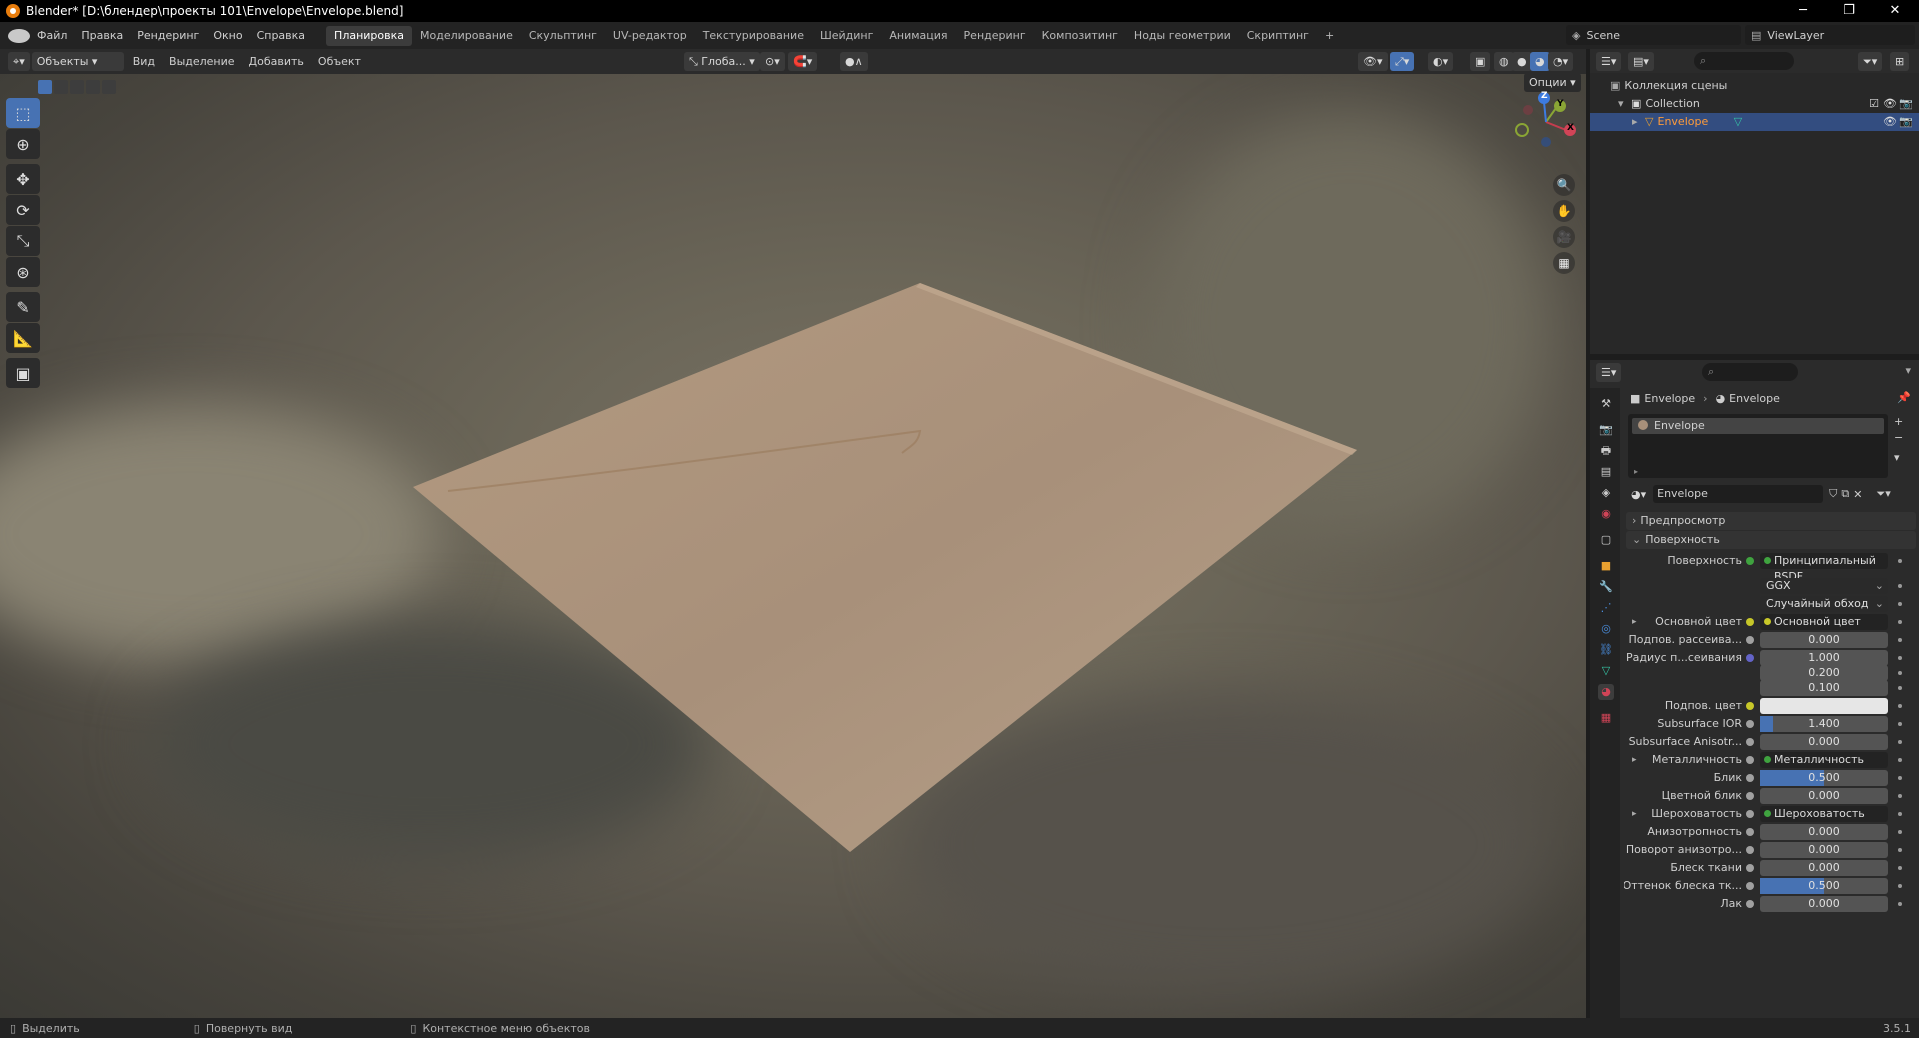 This screenshot has height=1038, width=1919. I want to click on editor-type-button: ⌖▾, so click(19, 61).